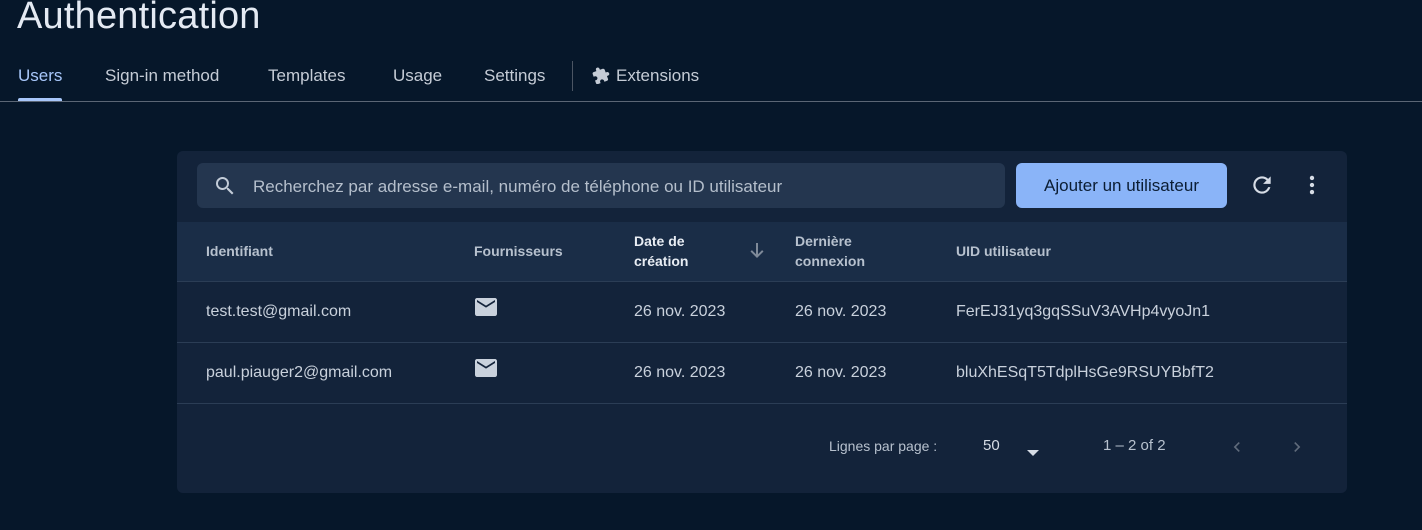 The image size is (1422, 530). Describe the element at coordinates (1262, 185) in the screenshot. I see `refresh-icon` at that location.